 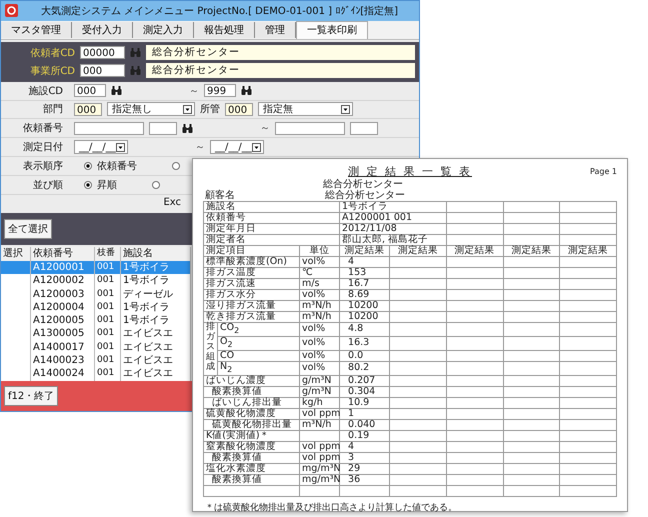 I want to click on table-cell: 0.304, so click(x=365, y=392).